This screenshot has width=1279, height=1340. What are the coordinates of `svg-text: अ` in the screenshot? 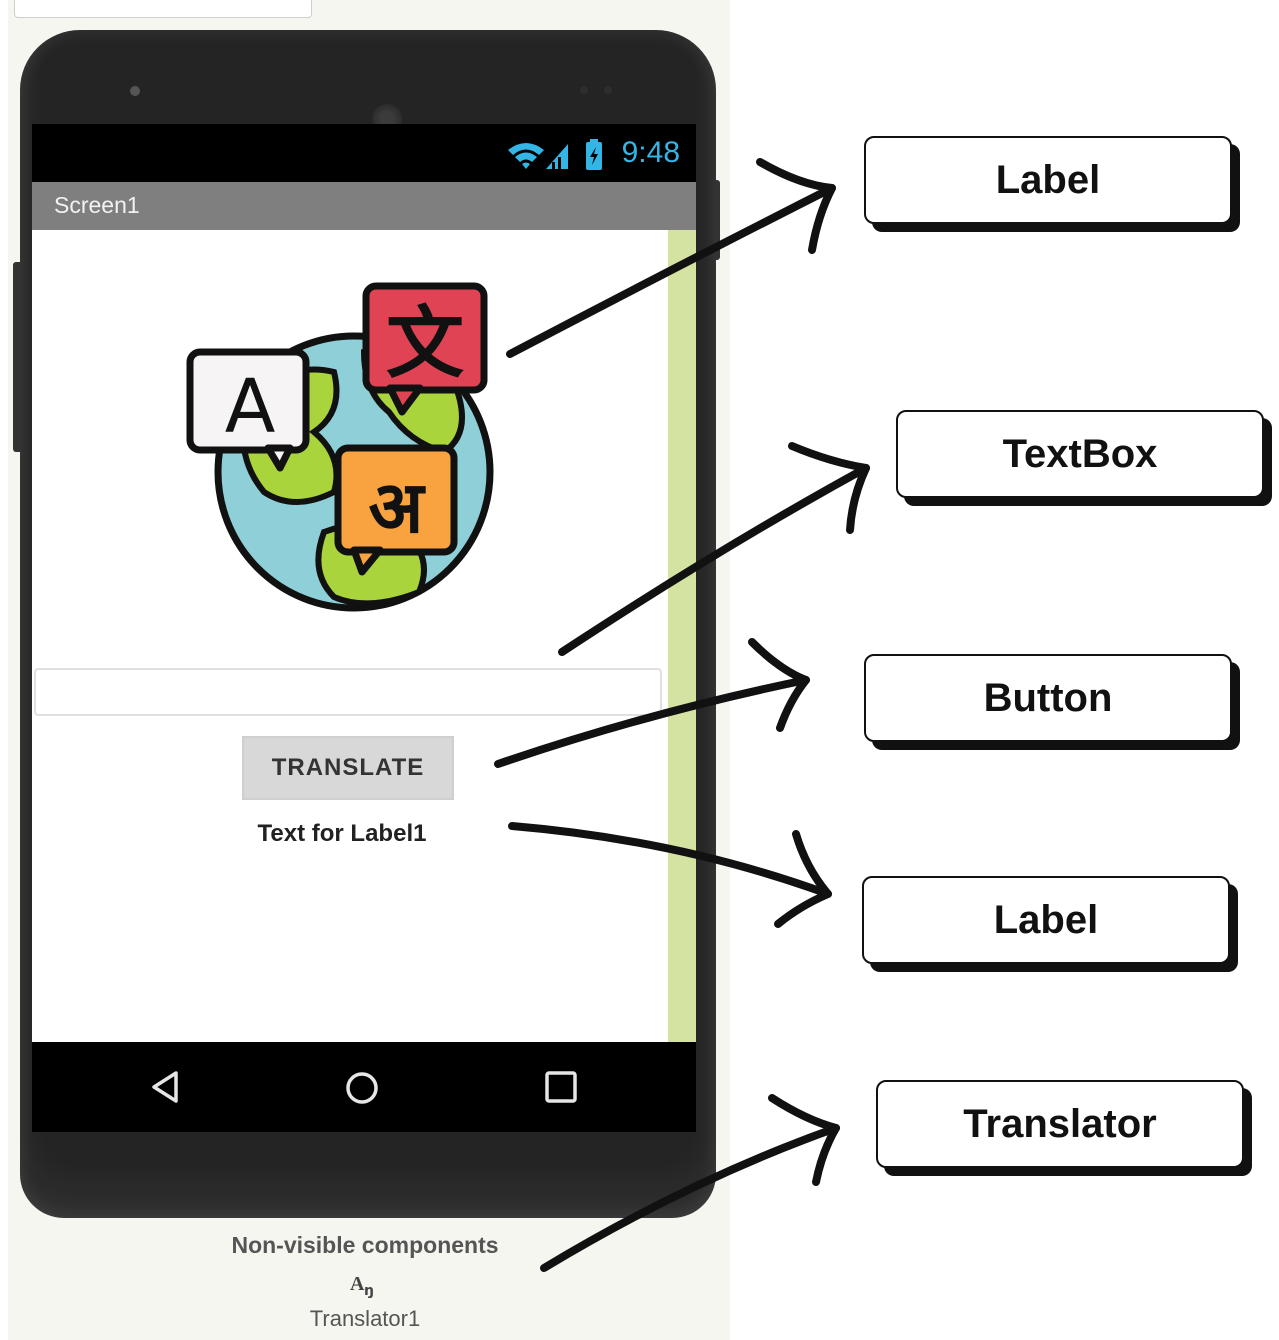 It's located at (397, 507).